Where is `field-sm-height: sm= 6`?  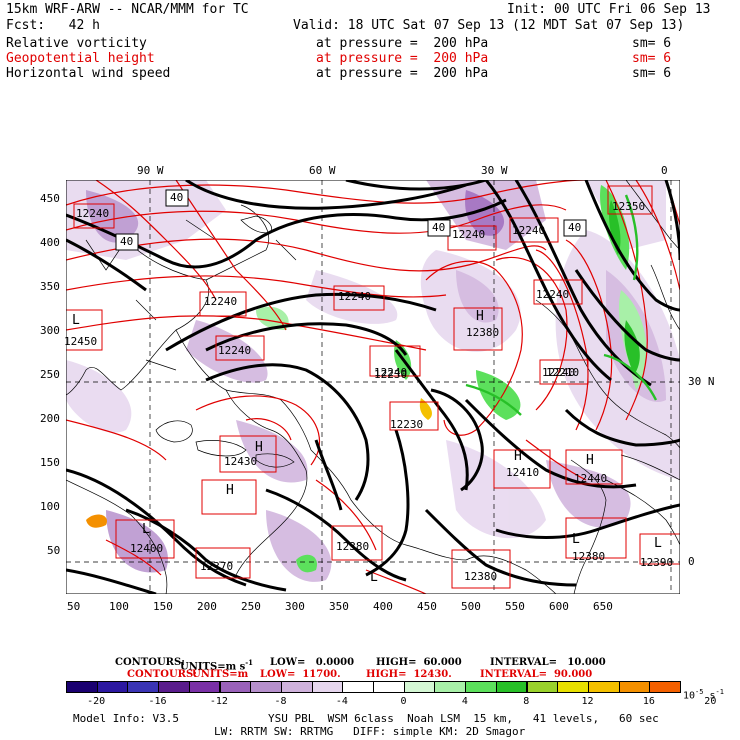 field-sm-height: sm= 6 is located at coordinates (652, 58).